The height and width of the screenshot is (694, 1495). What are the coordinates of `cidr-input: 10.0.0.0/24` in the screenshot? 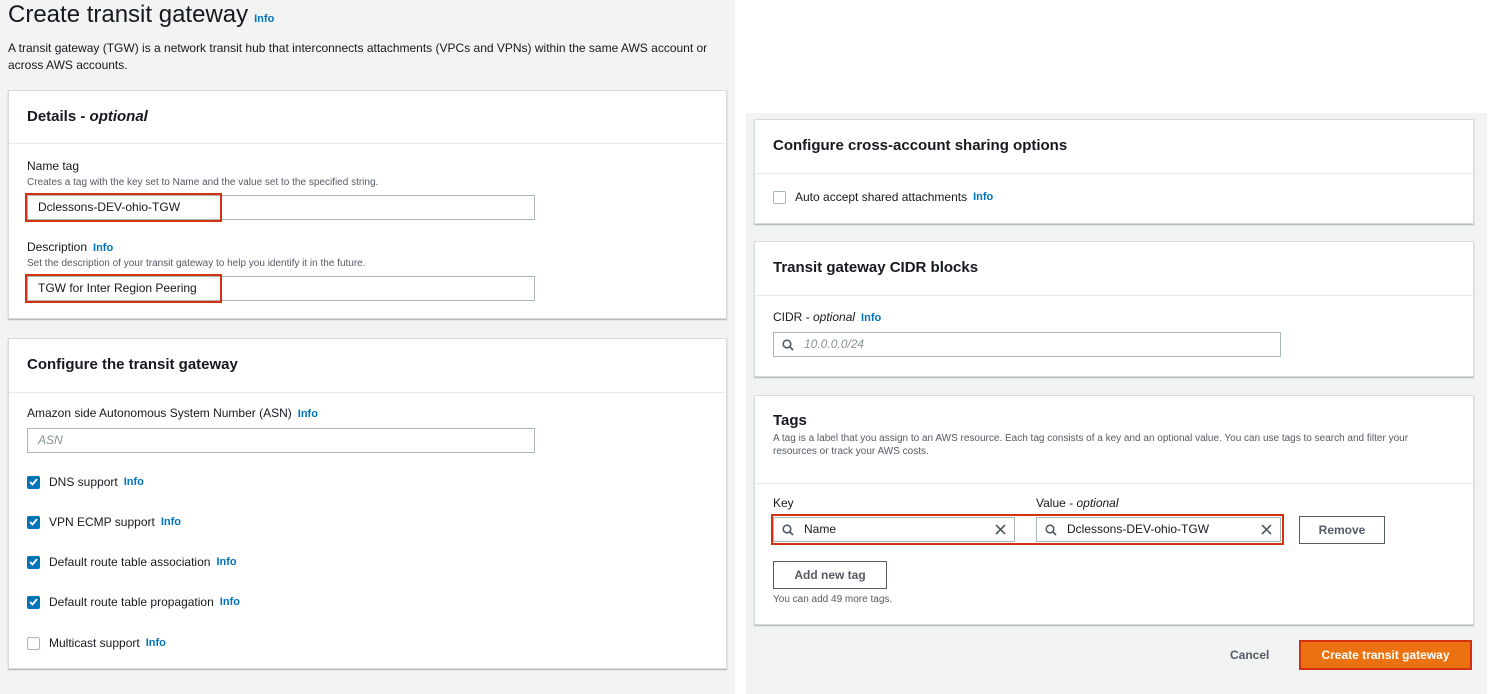 It's located at (1027, 344).